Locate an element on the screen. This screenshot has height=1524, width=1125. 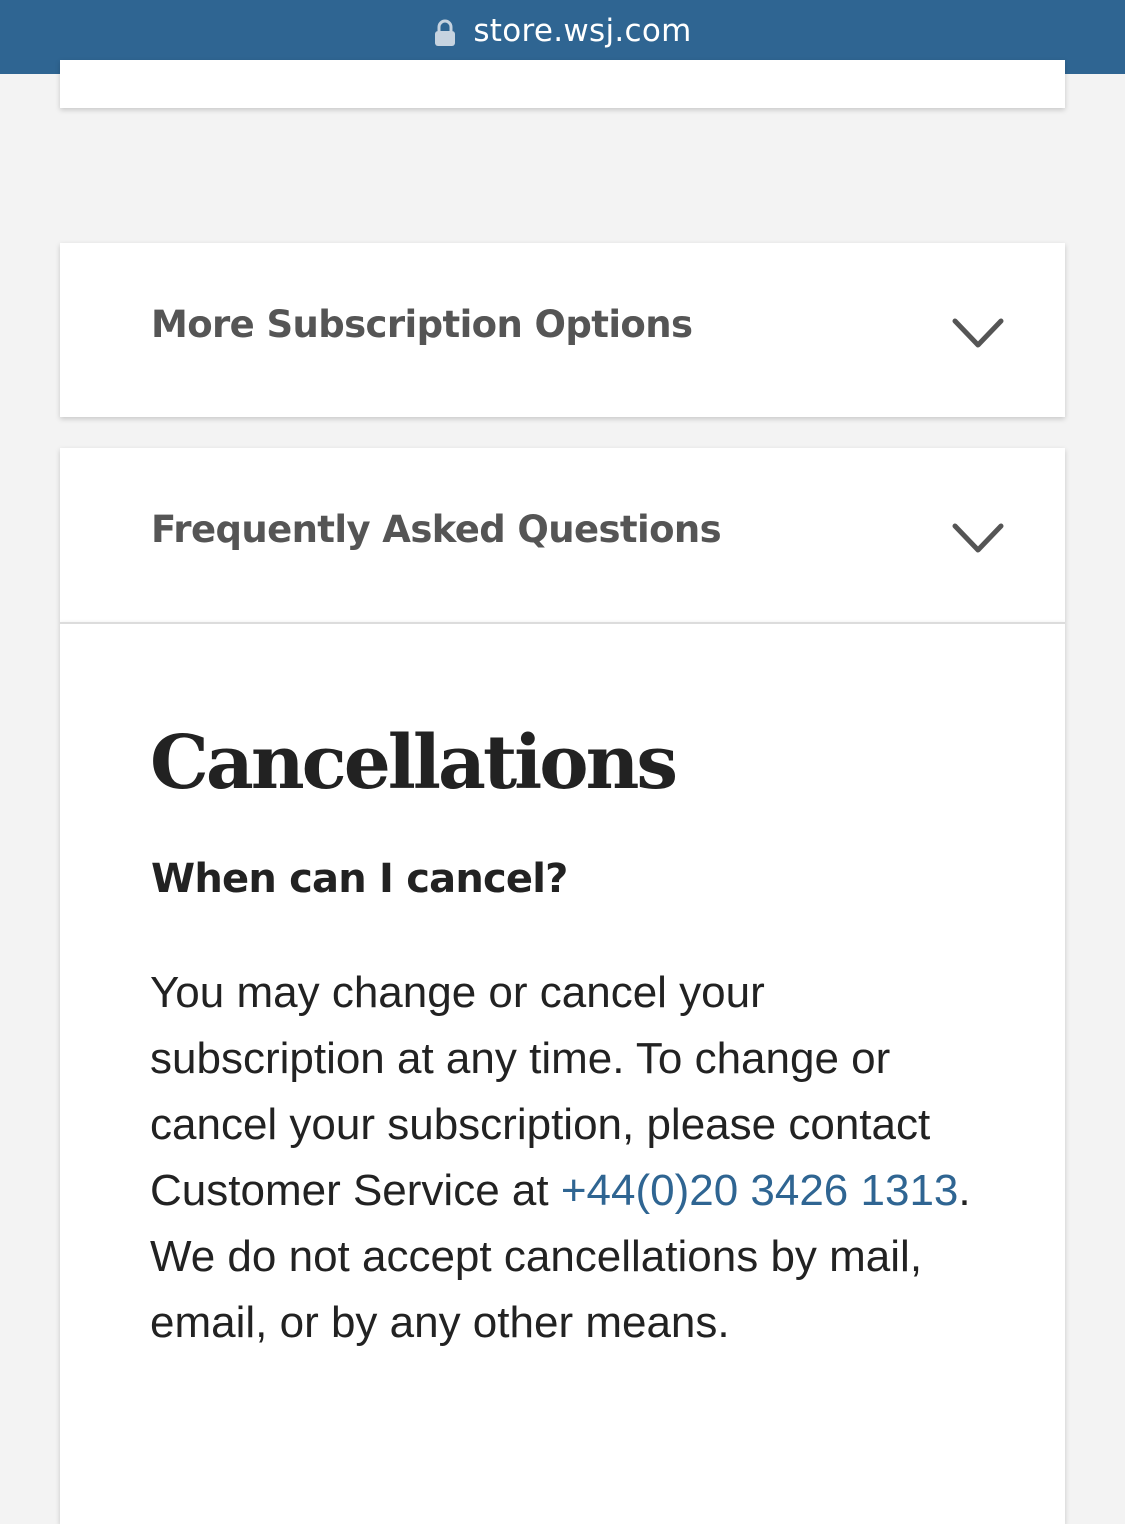
more-subscription-options-accordion: More Subscription Options is located at coordinates (562, 330).